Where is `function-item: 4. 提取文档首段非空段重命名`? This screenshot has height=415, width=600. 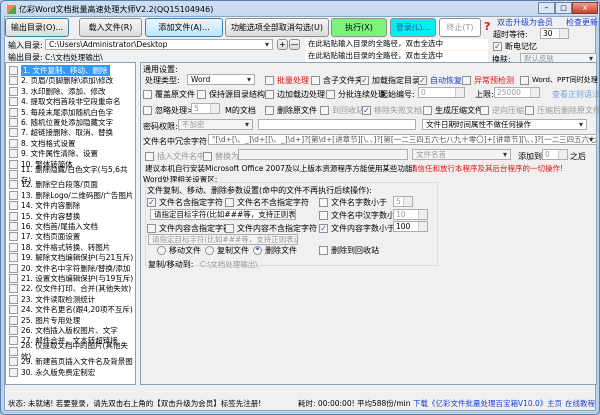
function-item: 4. 提取文档首段非空段重命名 is located at coordinates (71, 101).